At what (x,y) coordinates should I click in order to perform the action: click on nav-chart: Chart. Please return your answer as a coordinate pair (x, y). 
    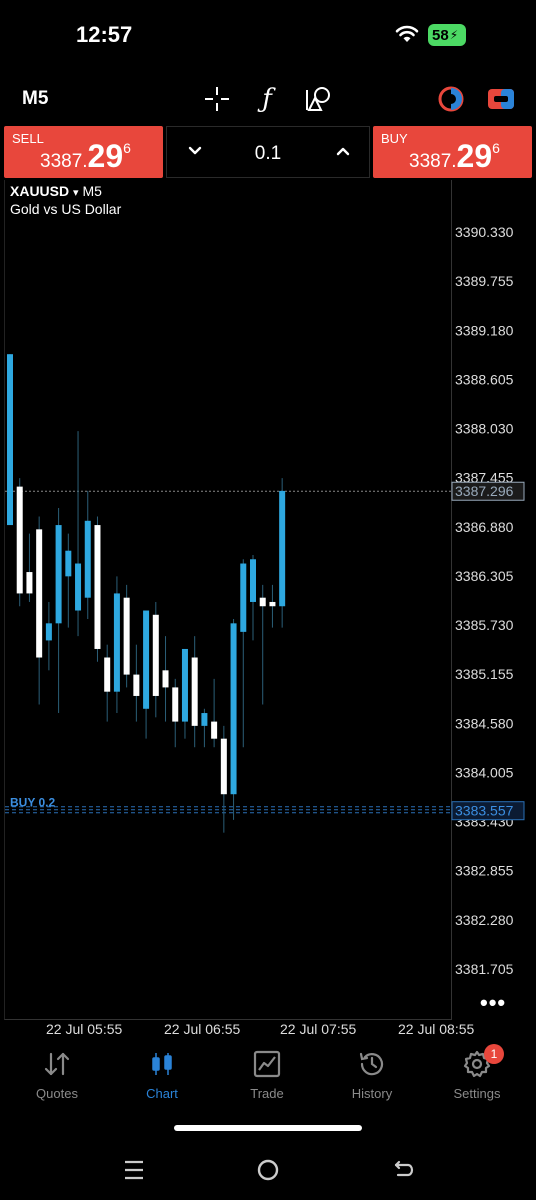
    Looking at the image, I should click on (162, 1074).